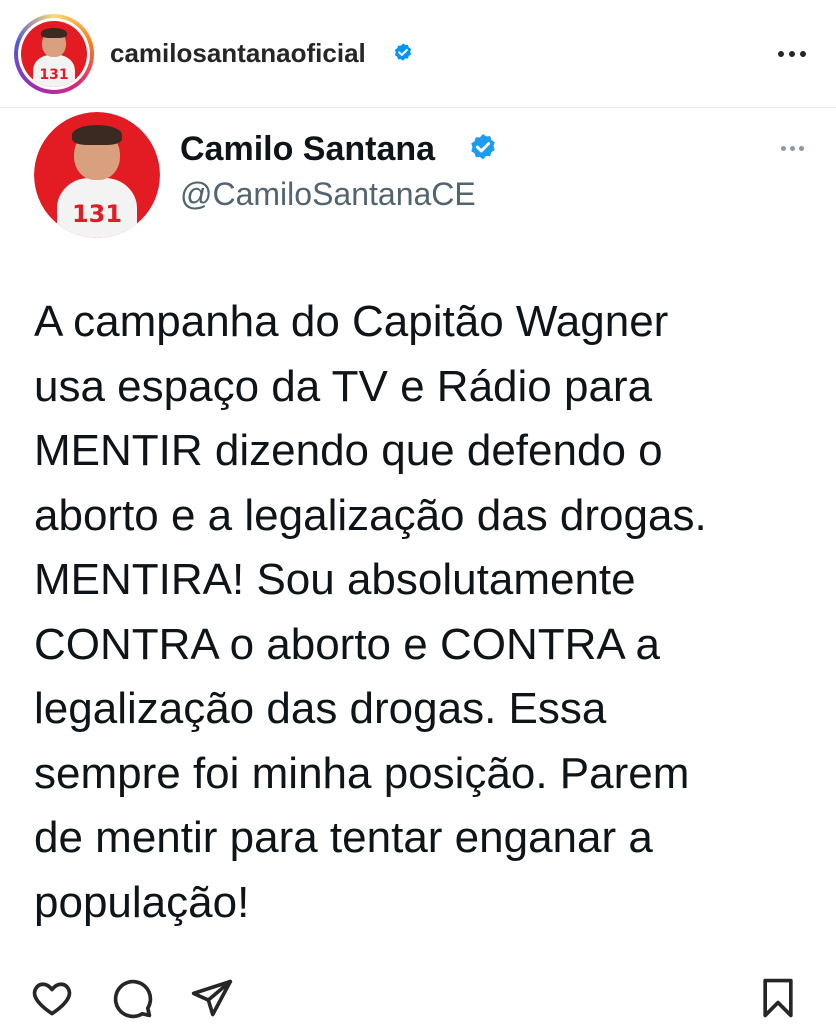 Image resolution: width=836 pixels, height=1024 pixels. Describe the element at coordinates (308, 149) in the screenshot. I see `tweet-author-name: Camilo Santana` at that location.